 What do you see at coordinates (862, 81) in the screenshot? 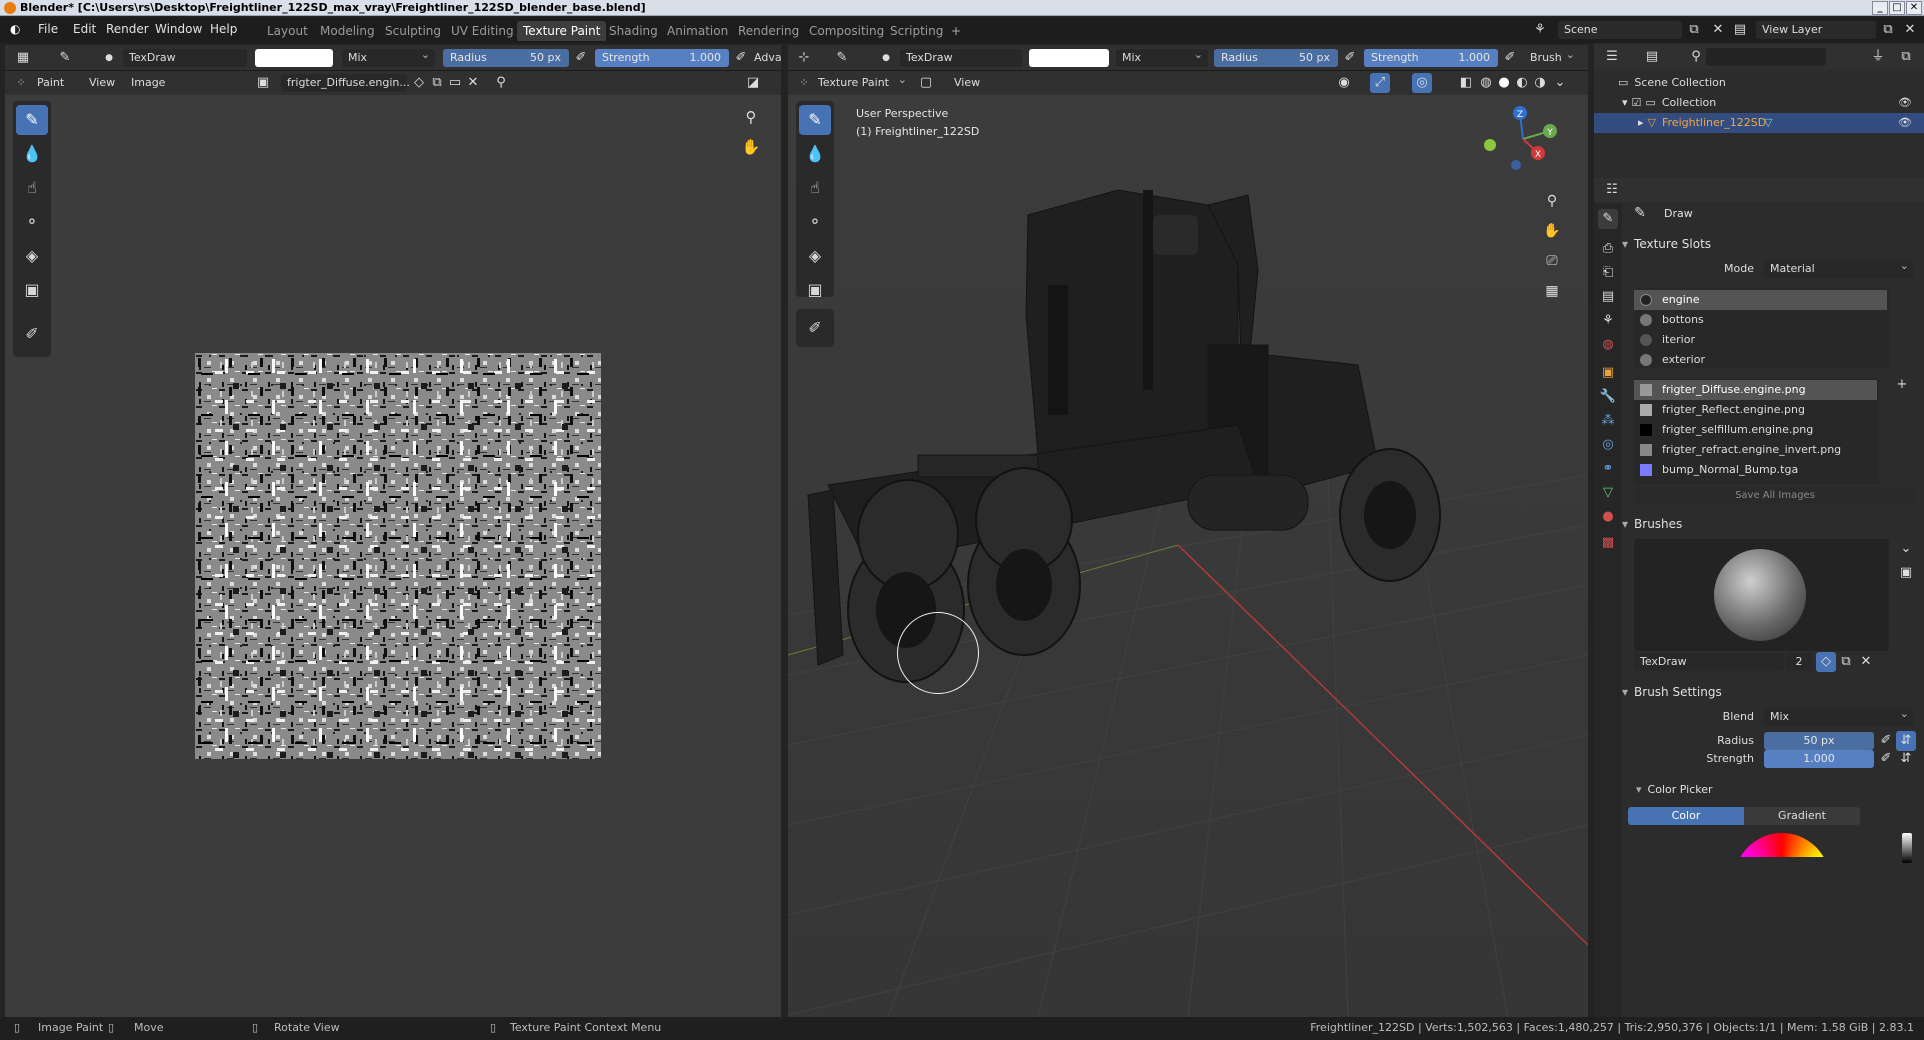
I see `interaction-mode-dropdown: Texture Paint` at bounding box center [862, 81].